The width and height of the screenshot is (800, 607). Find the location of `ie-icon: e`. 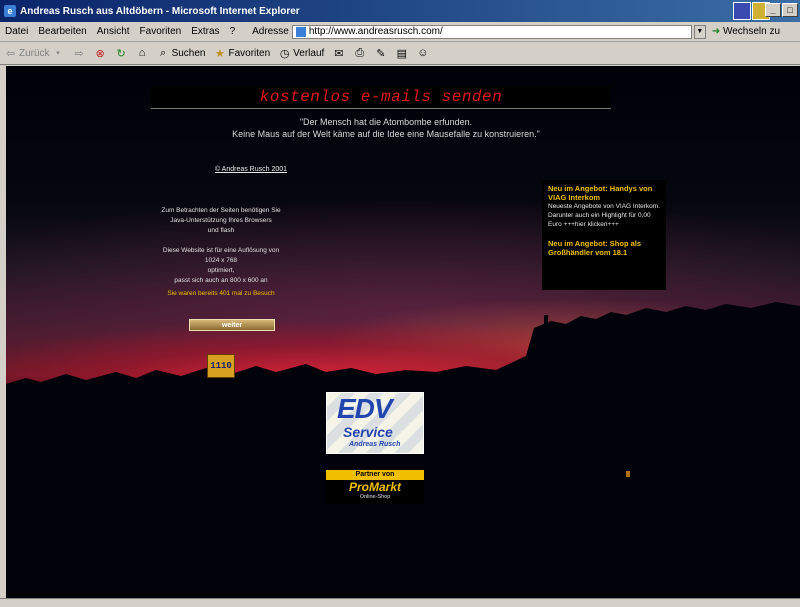

ie-icon: e is located at coordinates (10, 11).